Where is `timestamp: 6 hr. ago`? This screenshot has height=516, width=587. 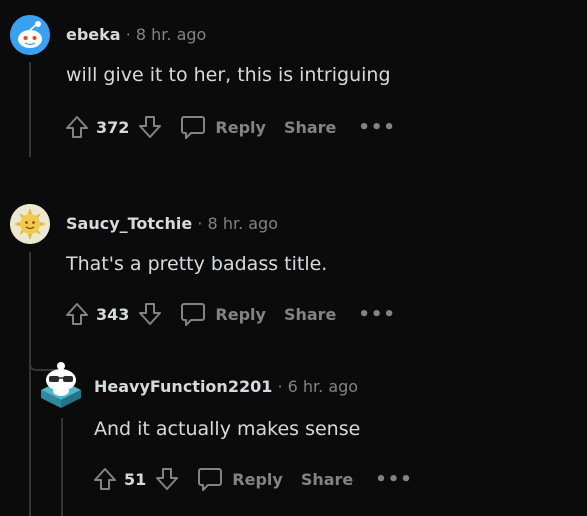 timestamp: 6 hr. ago is located at coordinates (323, 386).